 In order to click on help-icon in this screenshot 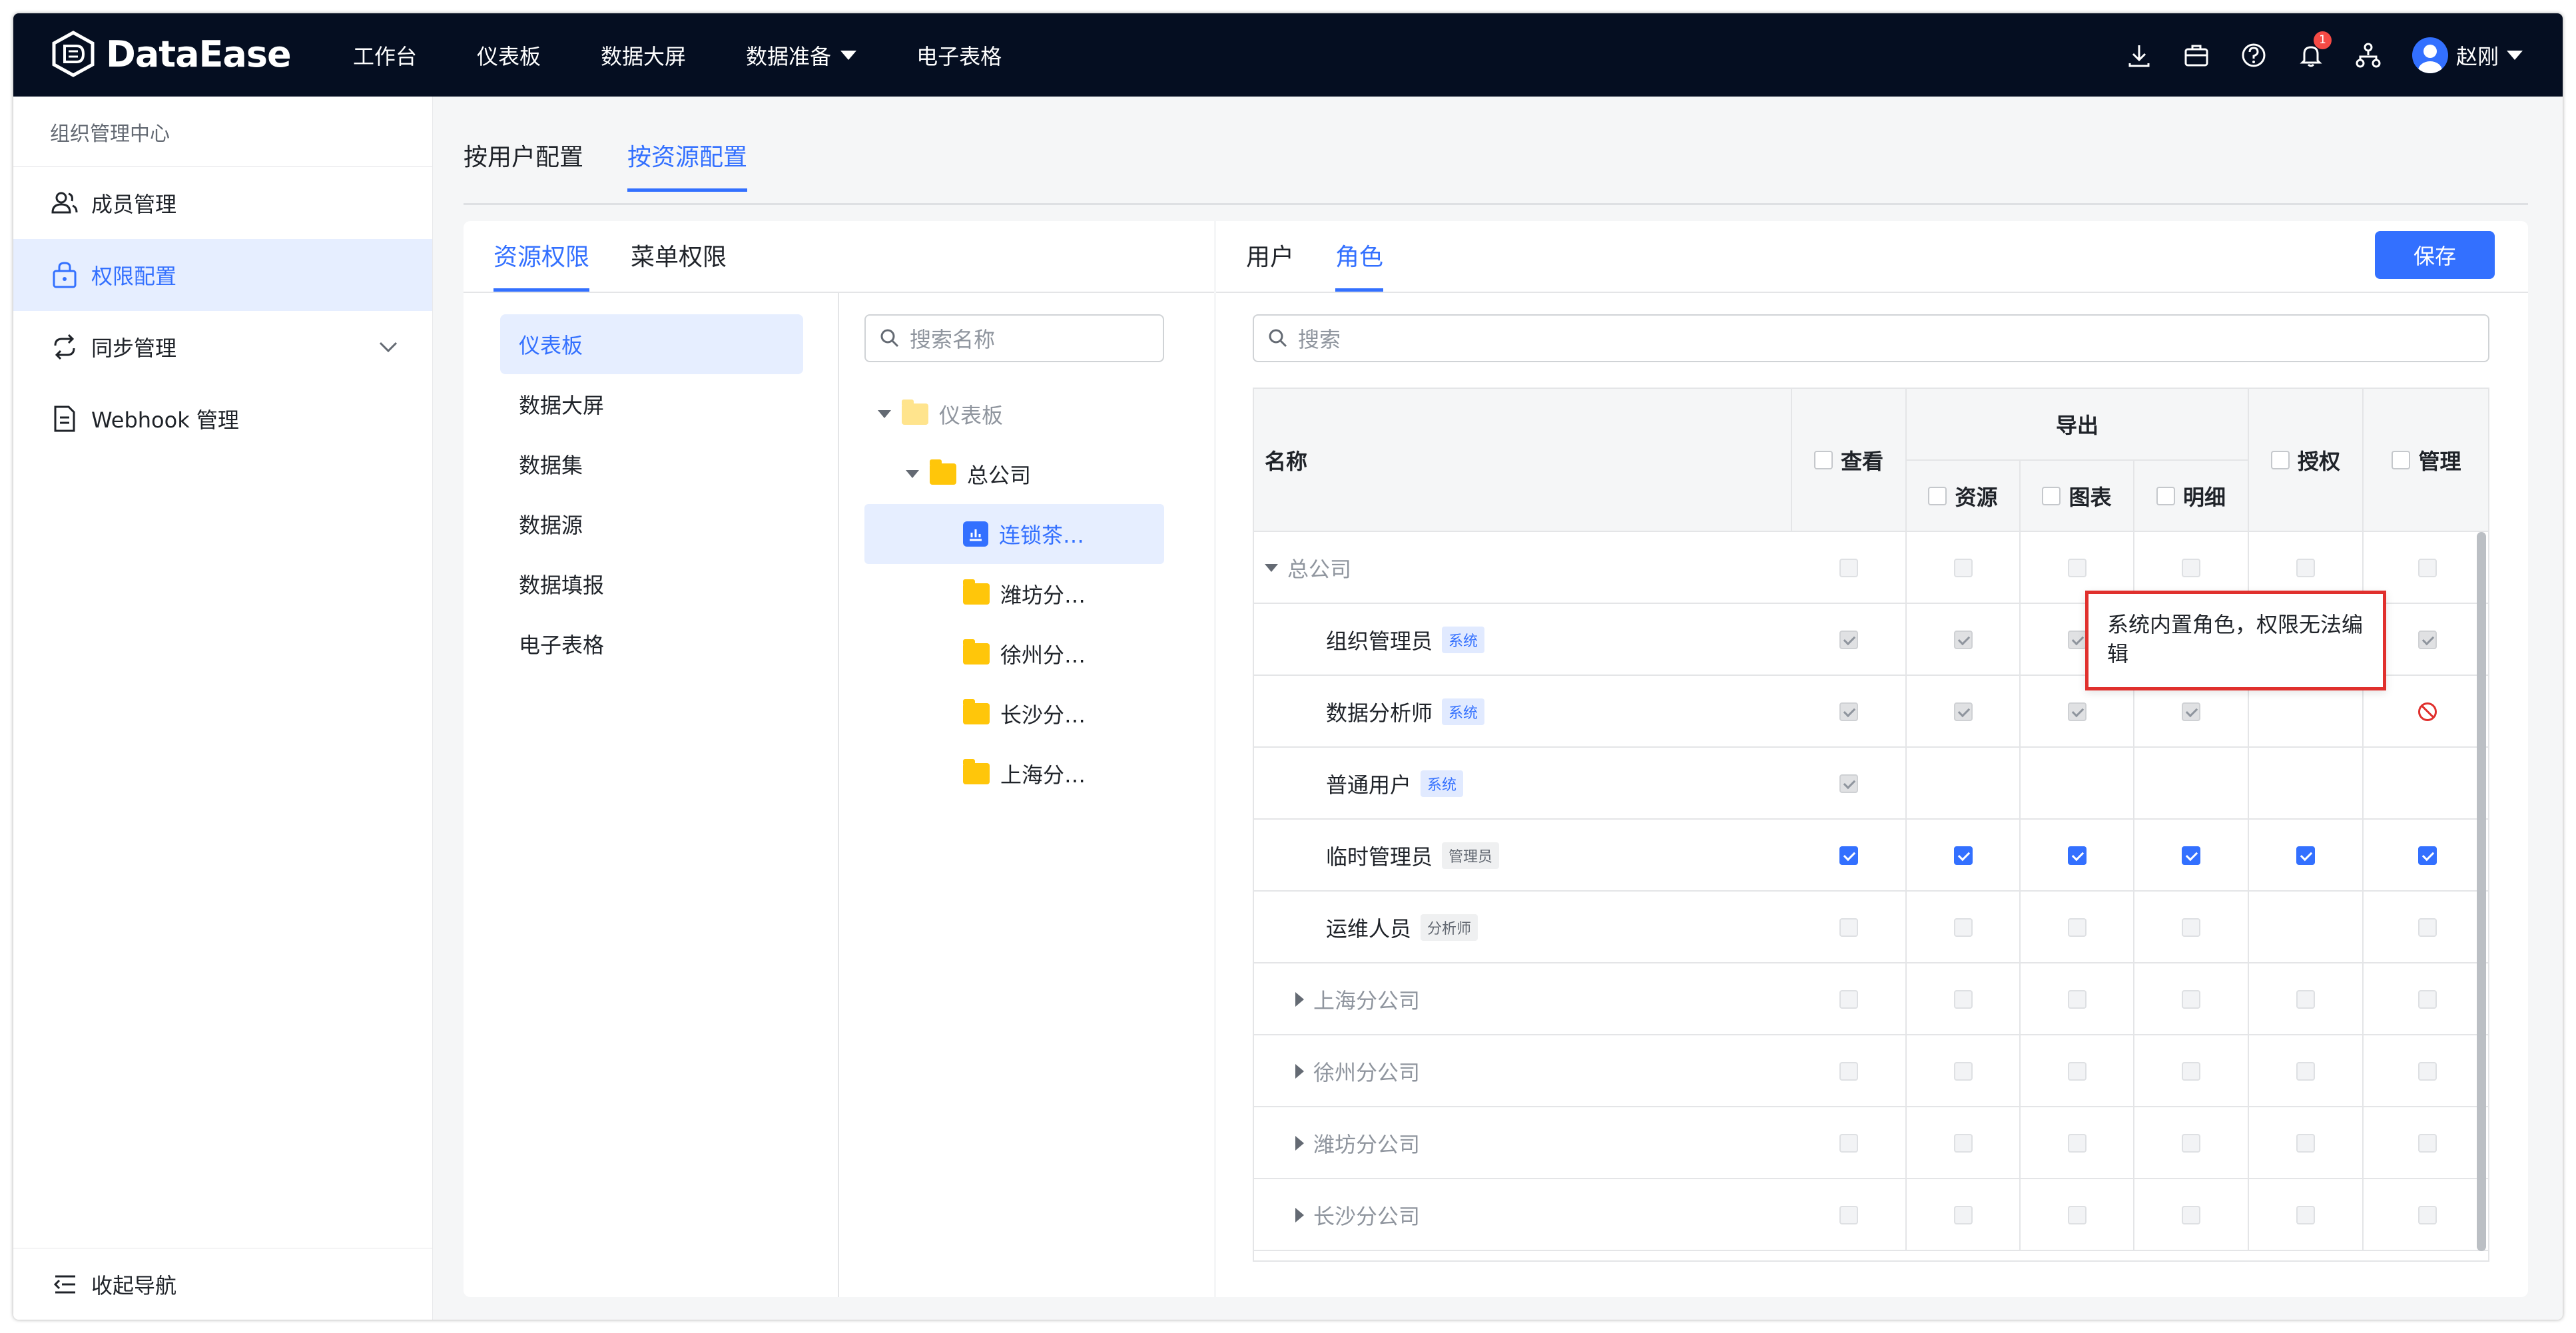, I will do `click(2253, 56)`.